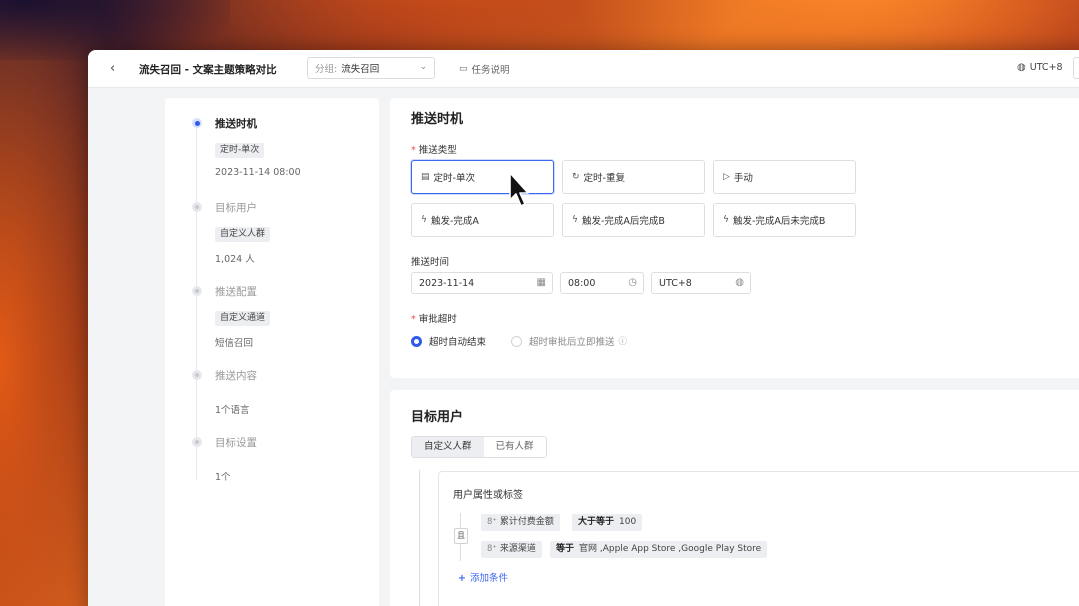 This screenshot has height=606, width=1079. Describe the element at coordinates (423, 67) in the screenshot. I see `chevron-down-icon: ⌄` at that location.